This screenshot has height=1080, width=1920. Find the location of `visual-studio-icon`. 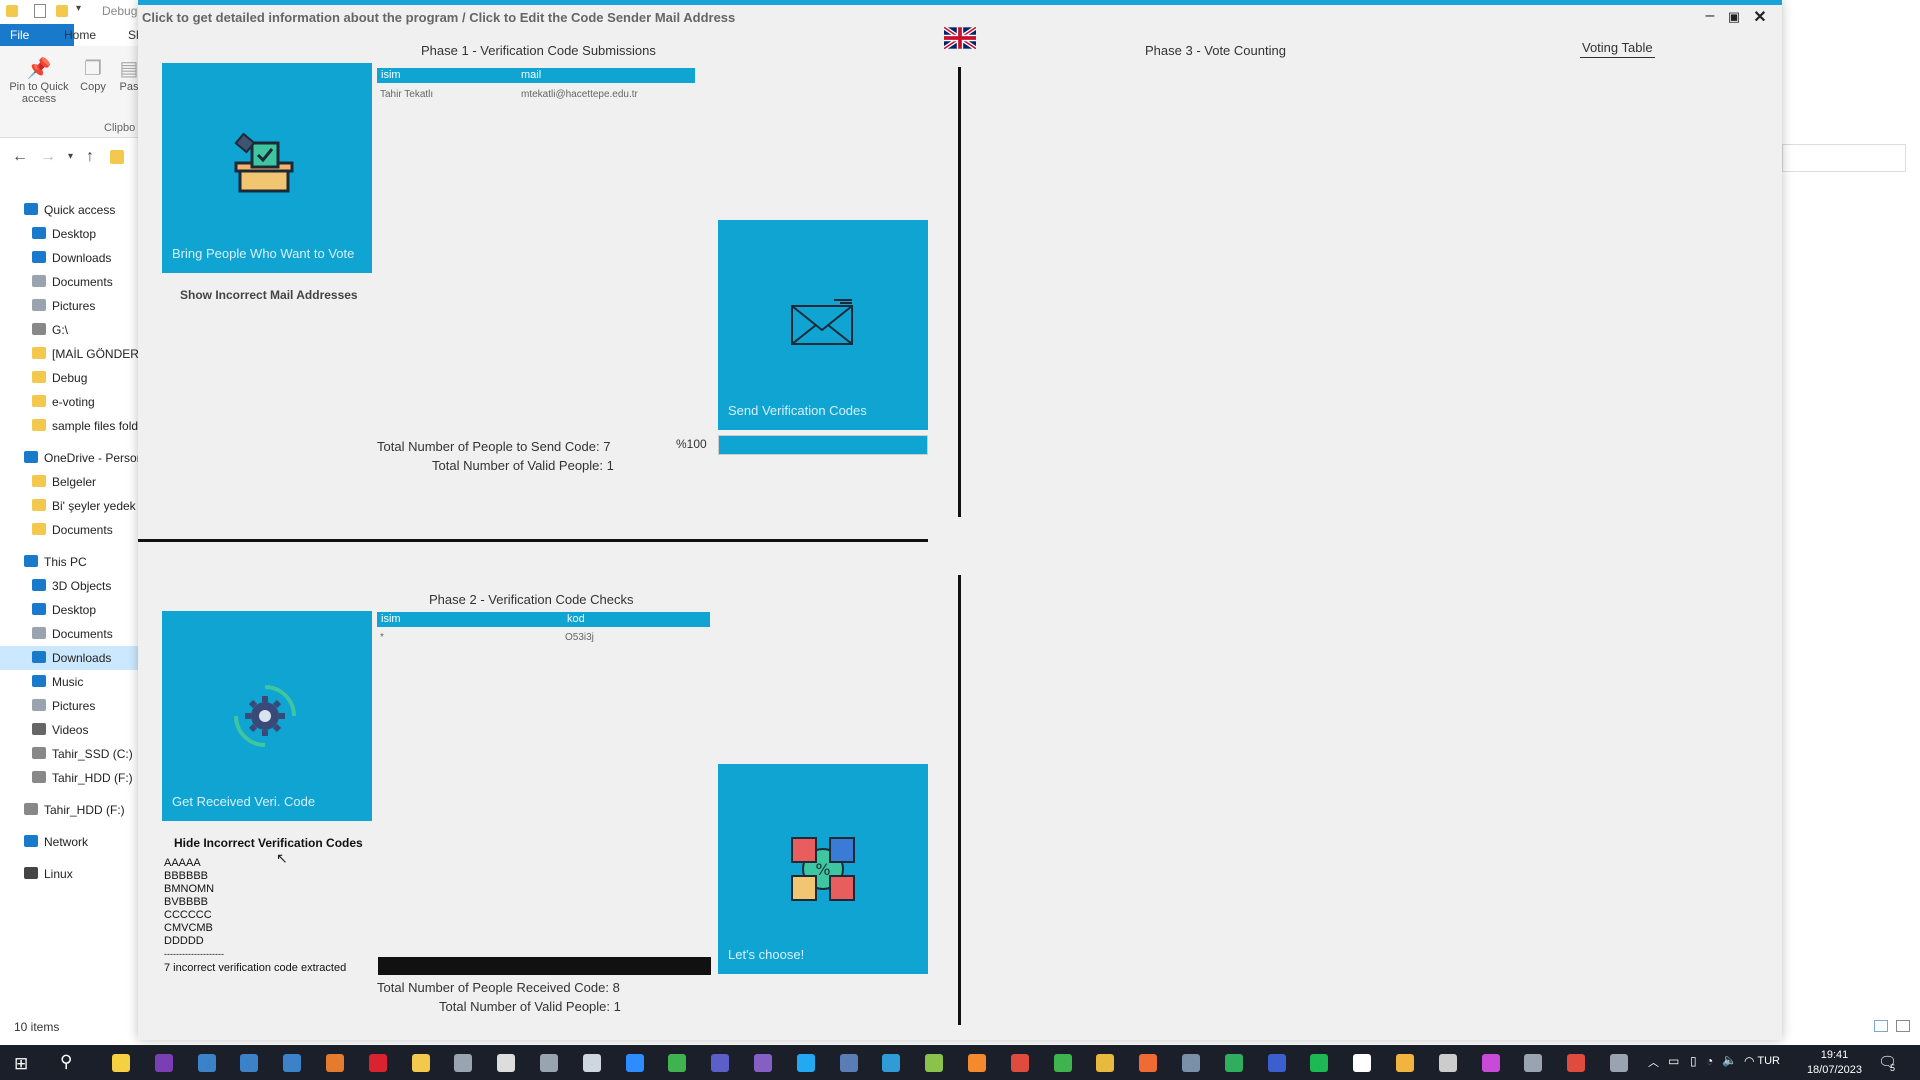

visual-studio-icon is located at coordinates (763, 1063).